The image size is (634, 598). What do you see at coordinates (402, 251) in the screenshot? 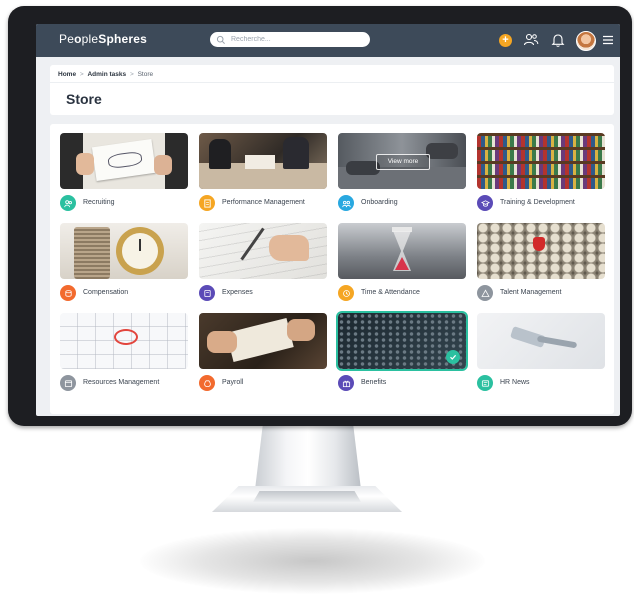
I see `time-attendance-image` at bounding box center [402, 251].